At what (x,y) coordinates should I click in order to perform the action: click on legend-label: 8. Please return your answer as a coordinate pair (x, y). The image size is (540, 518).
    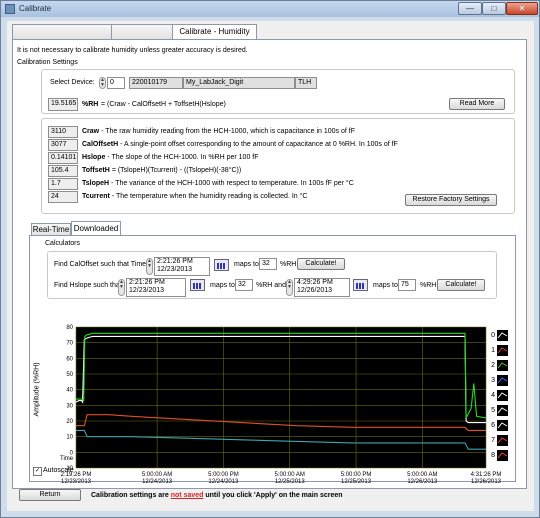
    Looking at the image, I should click on (493, 455).